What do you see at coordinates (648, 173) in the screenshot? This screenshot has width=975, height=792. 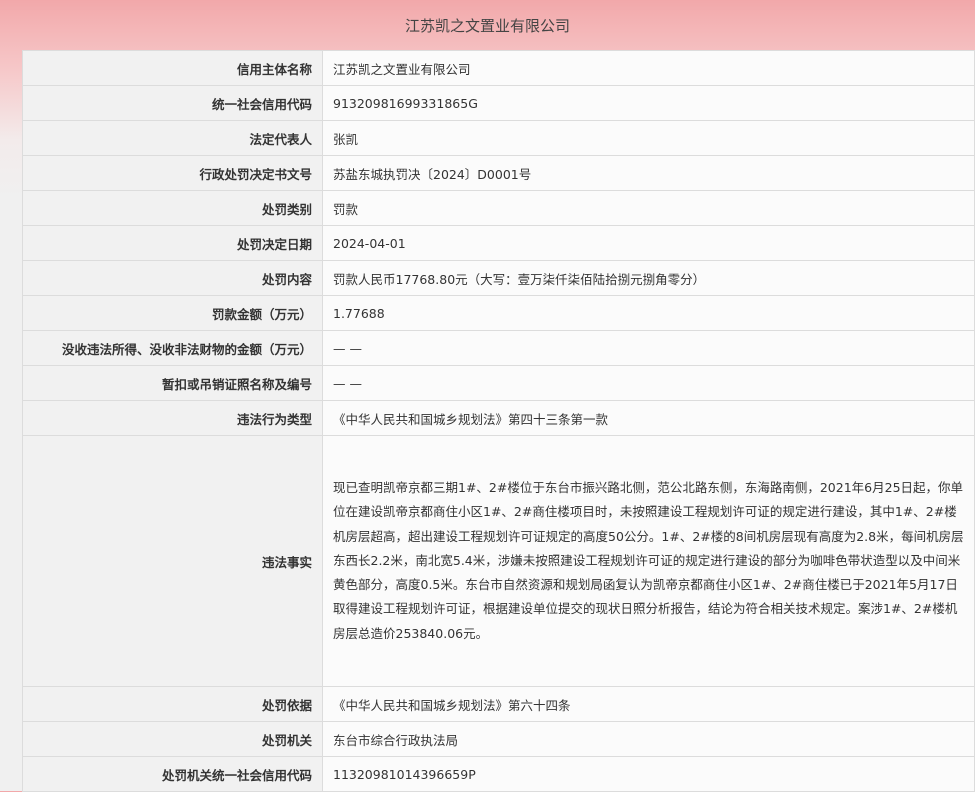 I see `row-value-decision-number: 苏盐东城执罚决〔2024〕D0001号` at bounding box center [648, 173].